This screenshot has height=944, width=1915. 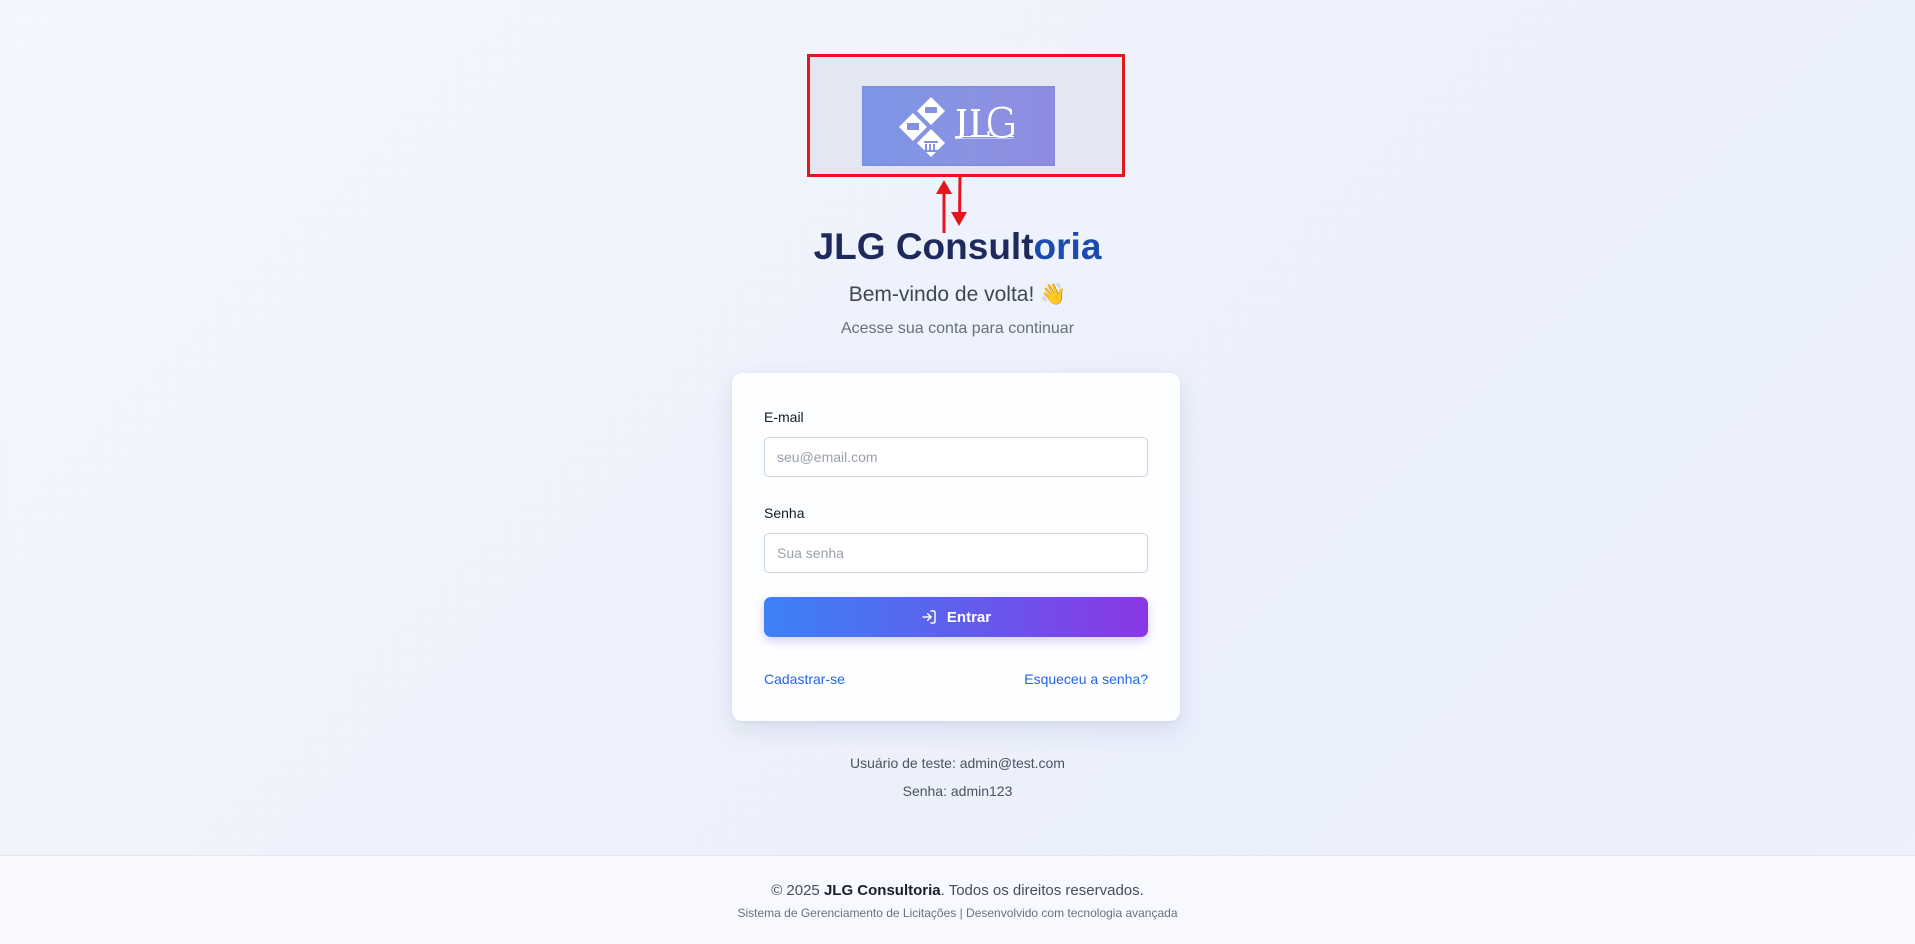 I want to click on login-button-label: Entrar, so click(x=969, y=617).